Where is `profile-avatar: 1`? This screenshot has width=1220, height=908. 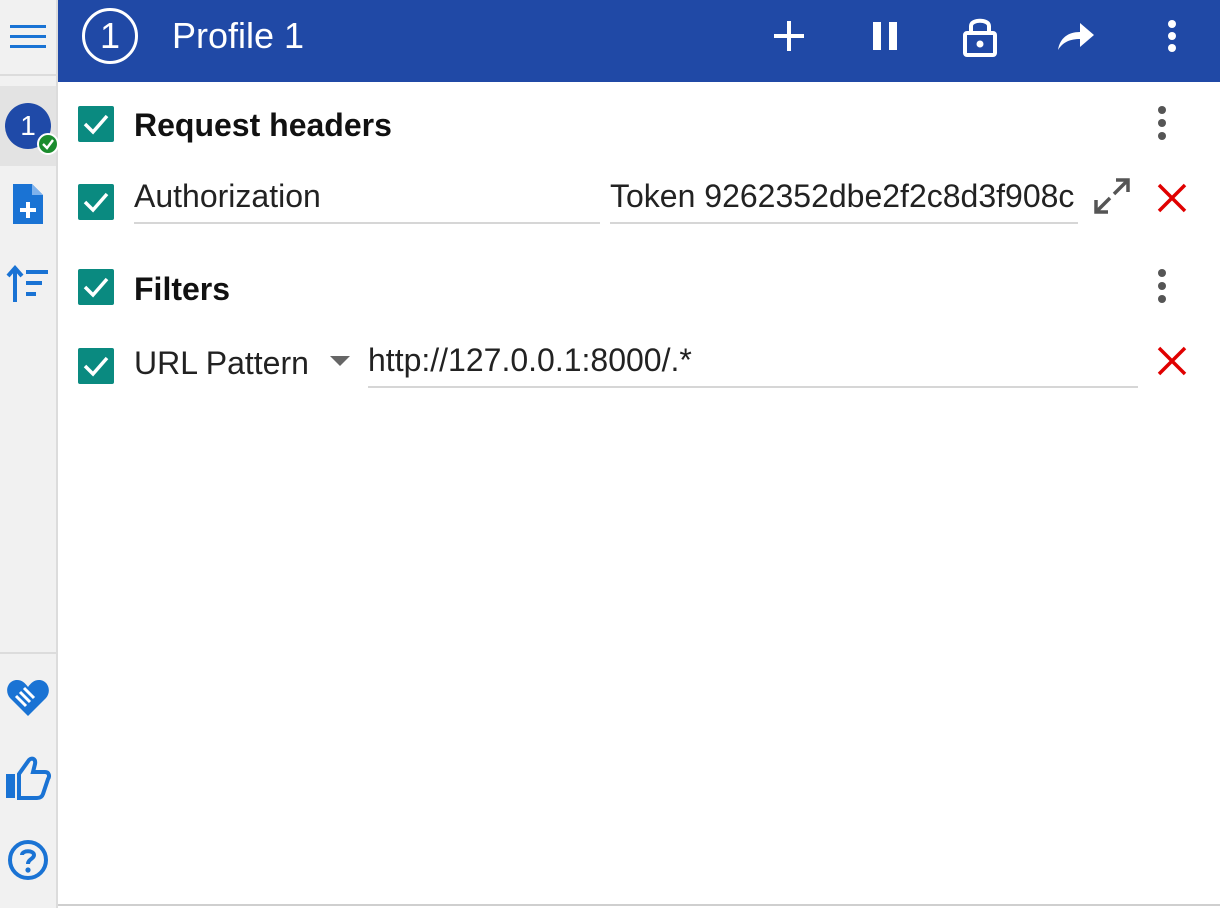 profile-avatar: 1 is located at coordinates (32, 129).